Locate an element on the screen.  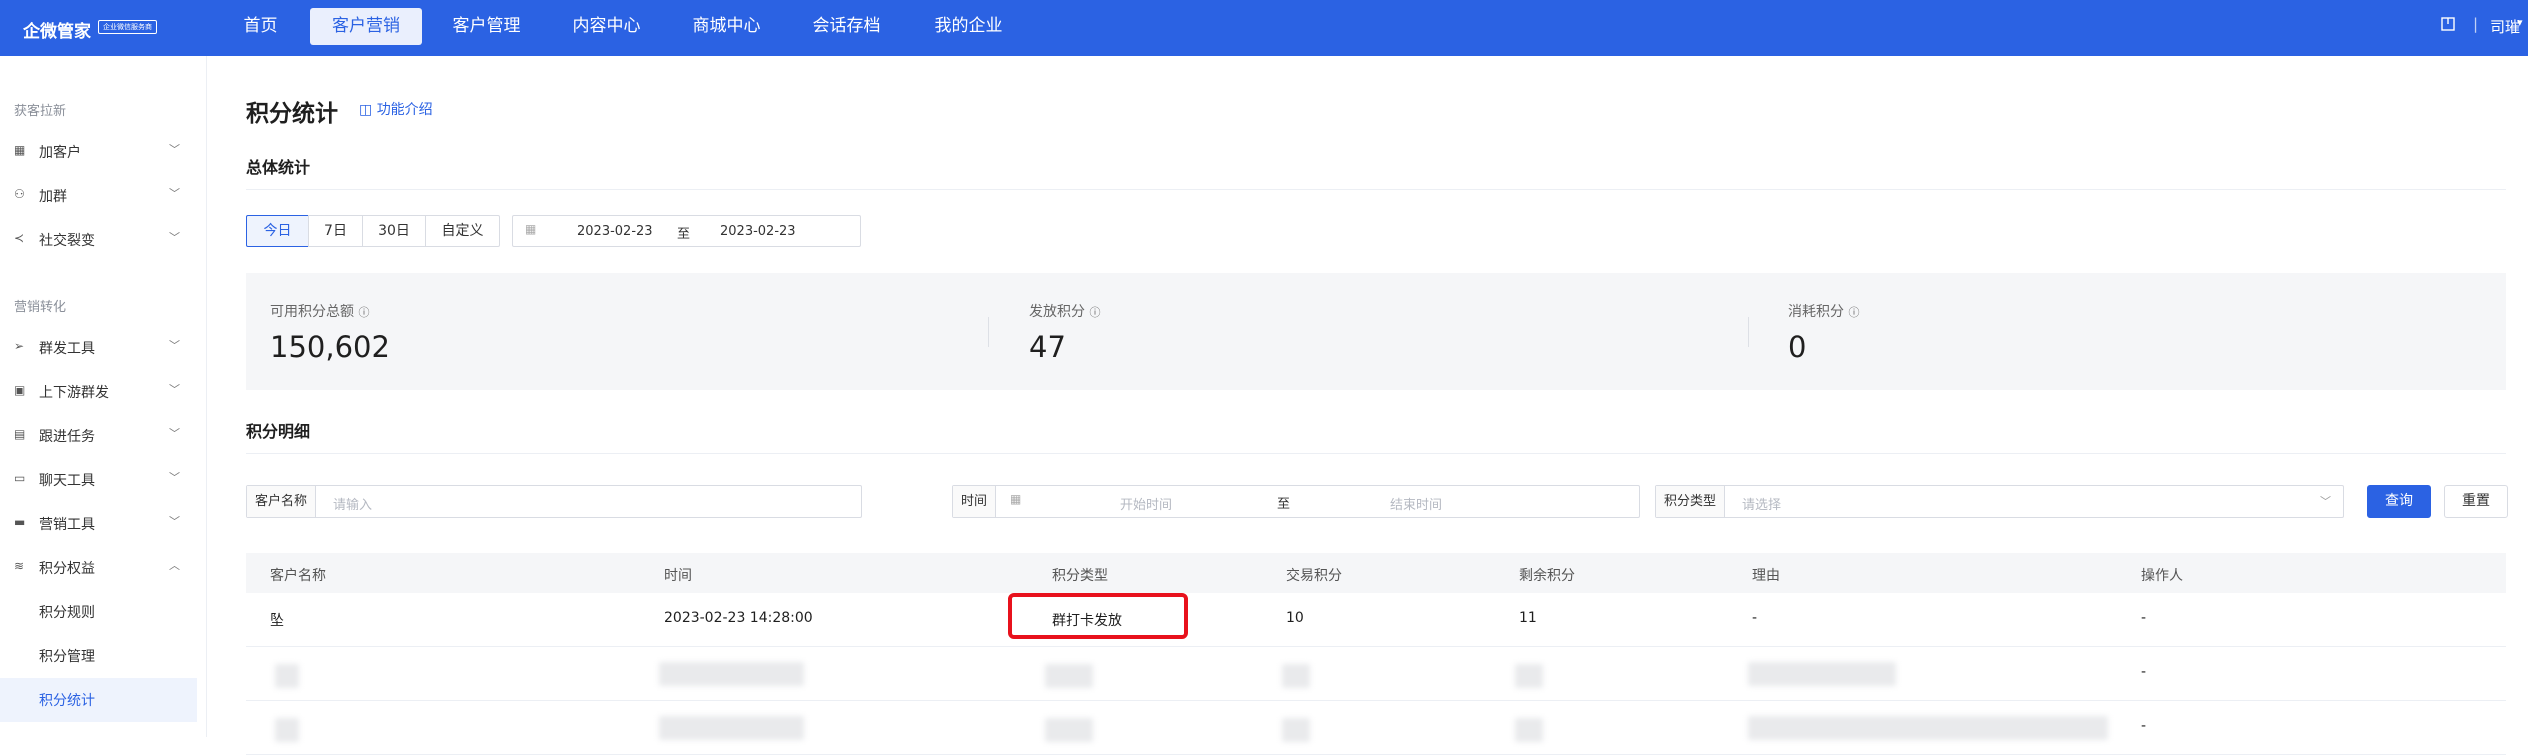
range-7-days: 7日 is located at coordinates (335, 231).